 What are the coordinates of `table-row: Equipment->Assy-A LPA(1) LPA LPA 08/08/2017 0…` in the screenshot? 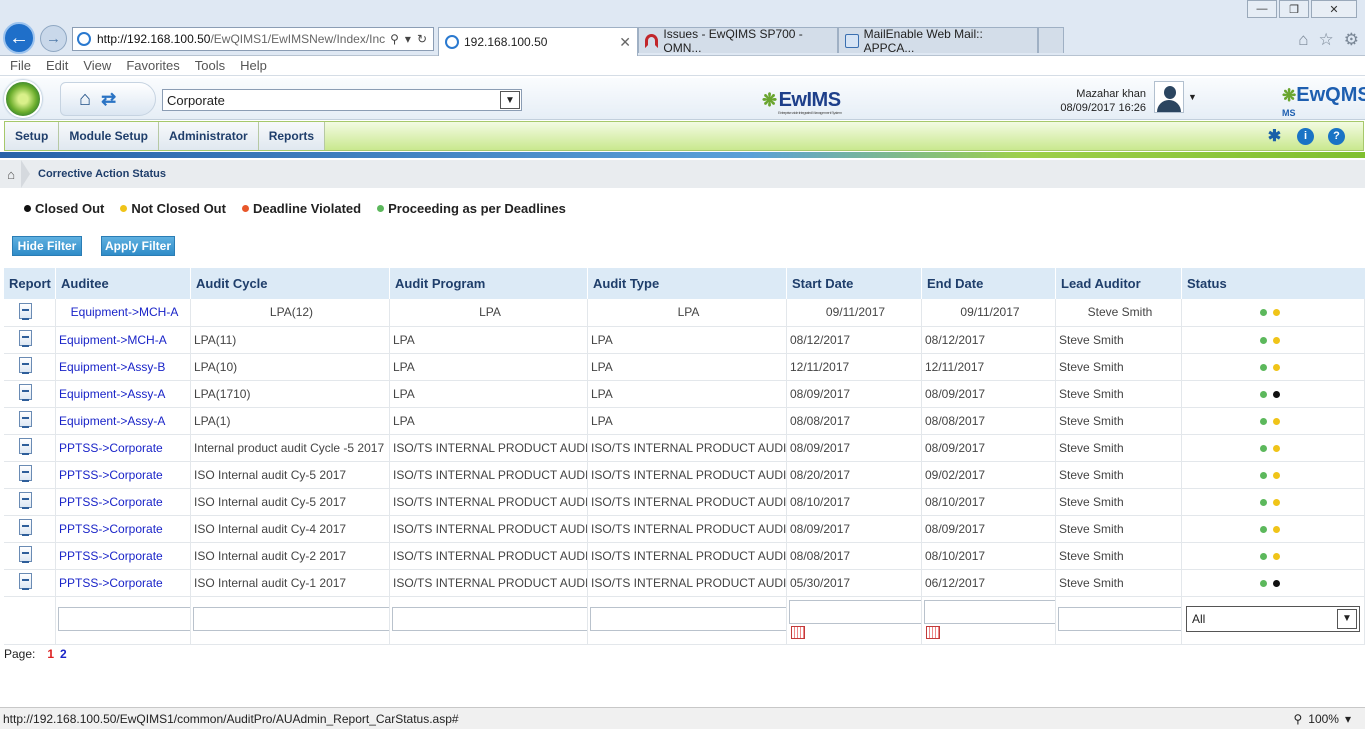 It's located at (684, 421).